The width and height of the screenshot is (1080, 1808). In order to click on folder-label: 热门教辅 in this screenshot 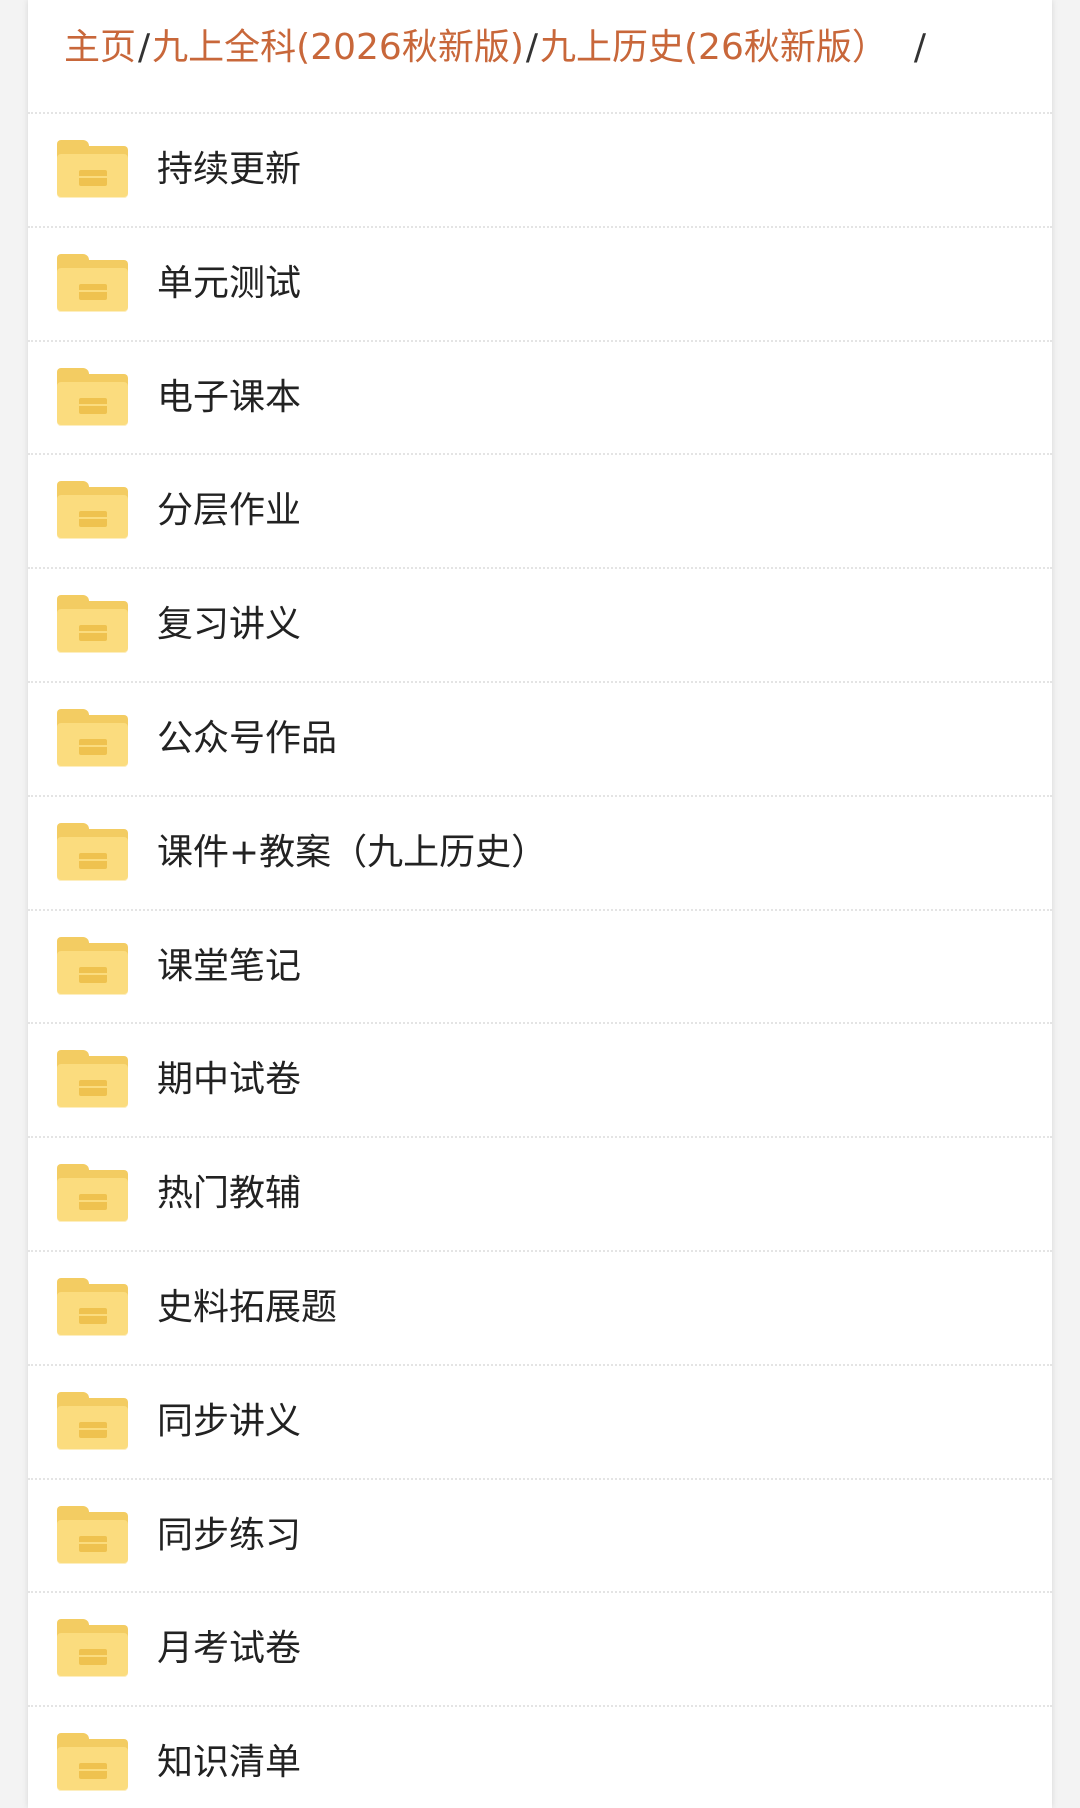, I will do `click(229, 1194)`.